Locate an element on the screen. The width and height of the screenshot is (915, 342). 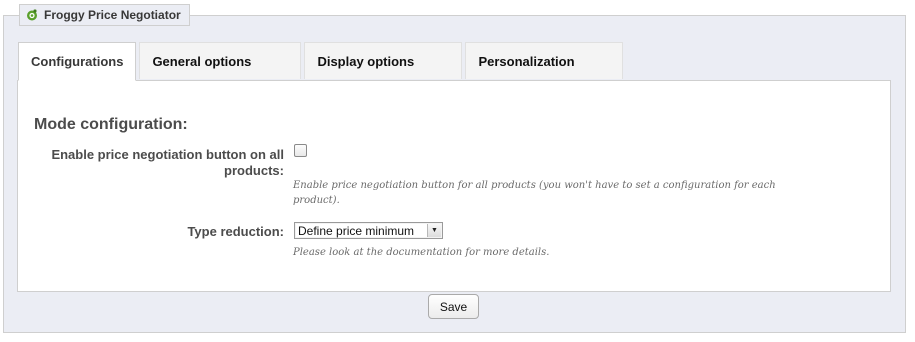
type-reduction-value: Define price minimum is located at coordinates (356, 230).